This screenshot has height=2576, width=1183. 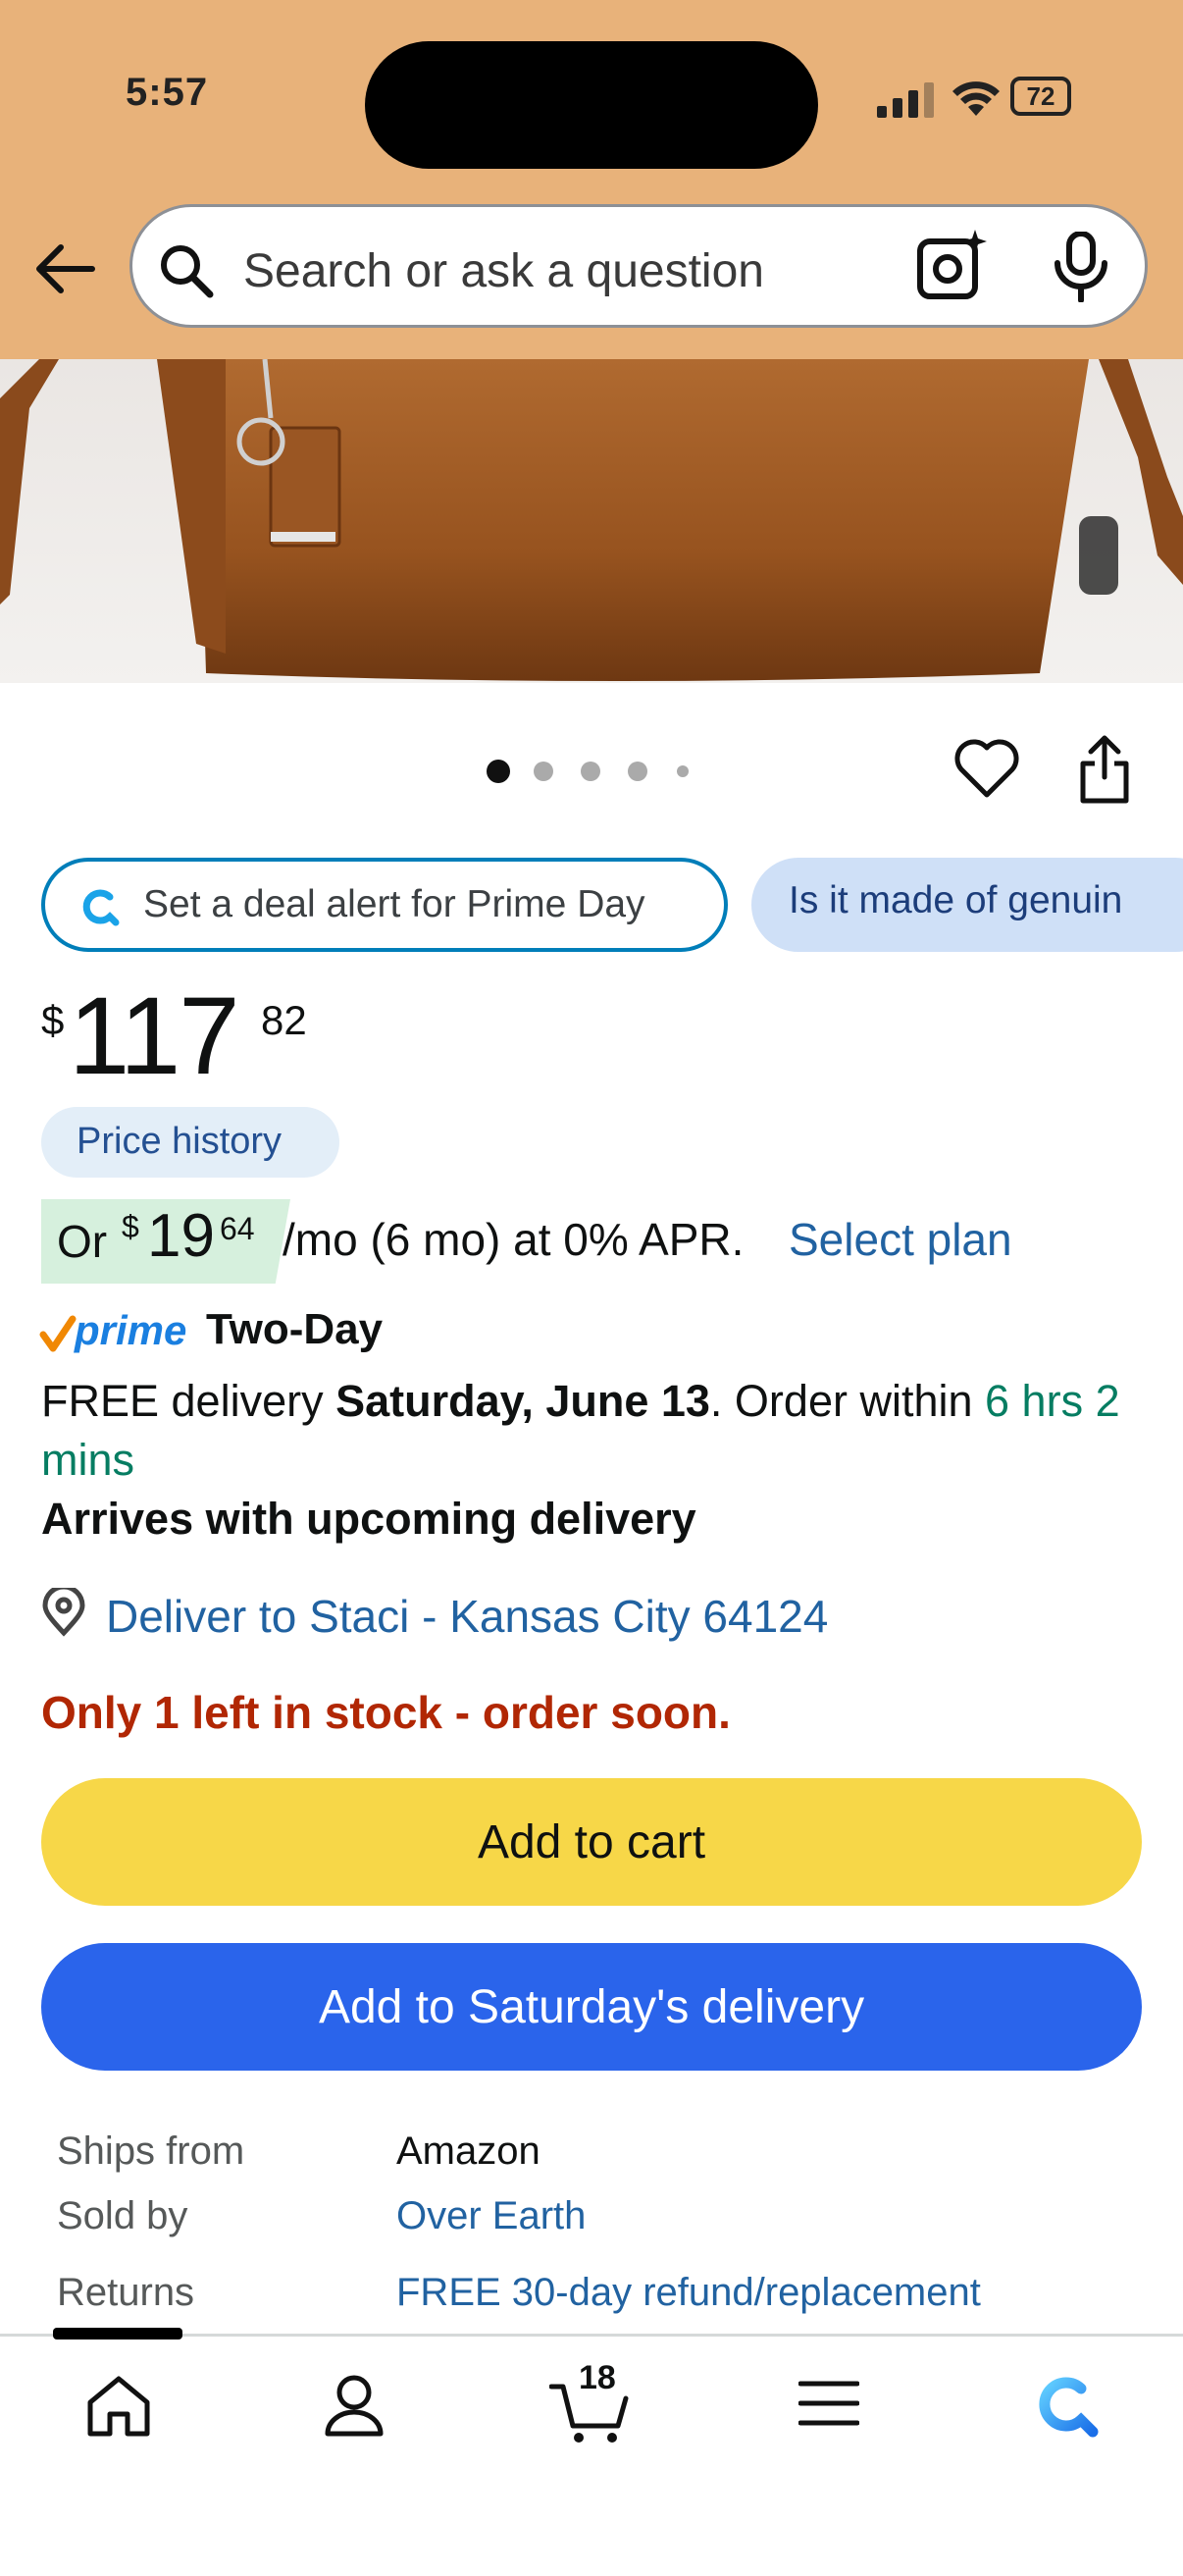 What do you see at coordinates (118, 2405) in the screenshot?
I see `home-icon` at bounding box center [118, 2405].